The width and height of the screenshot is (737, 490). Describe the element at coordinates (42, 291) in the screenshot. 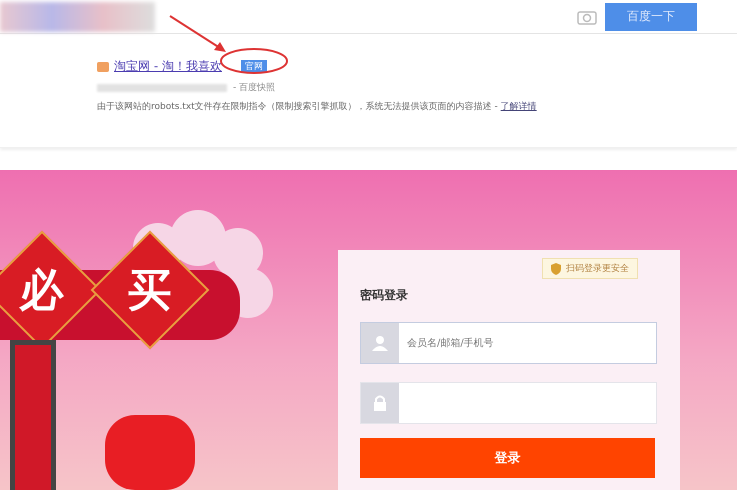

I see `banner-character: 必` at that location.